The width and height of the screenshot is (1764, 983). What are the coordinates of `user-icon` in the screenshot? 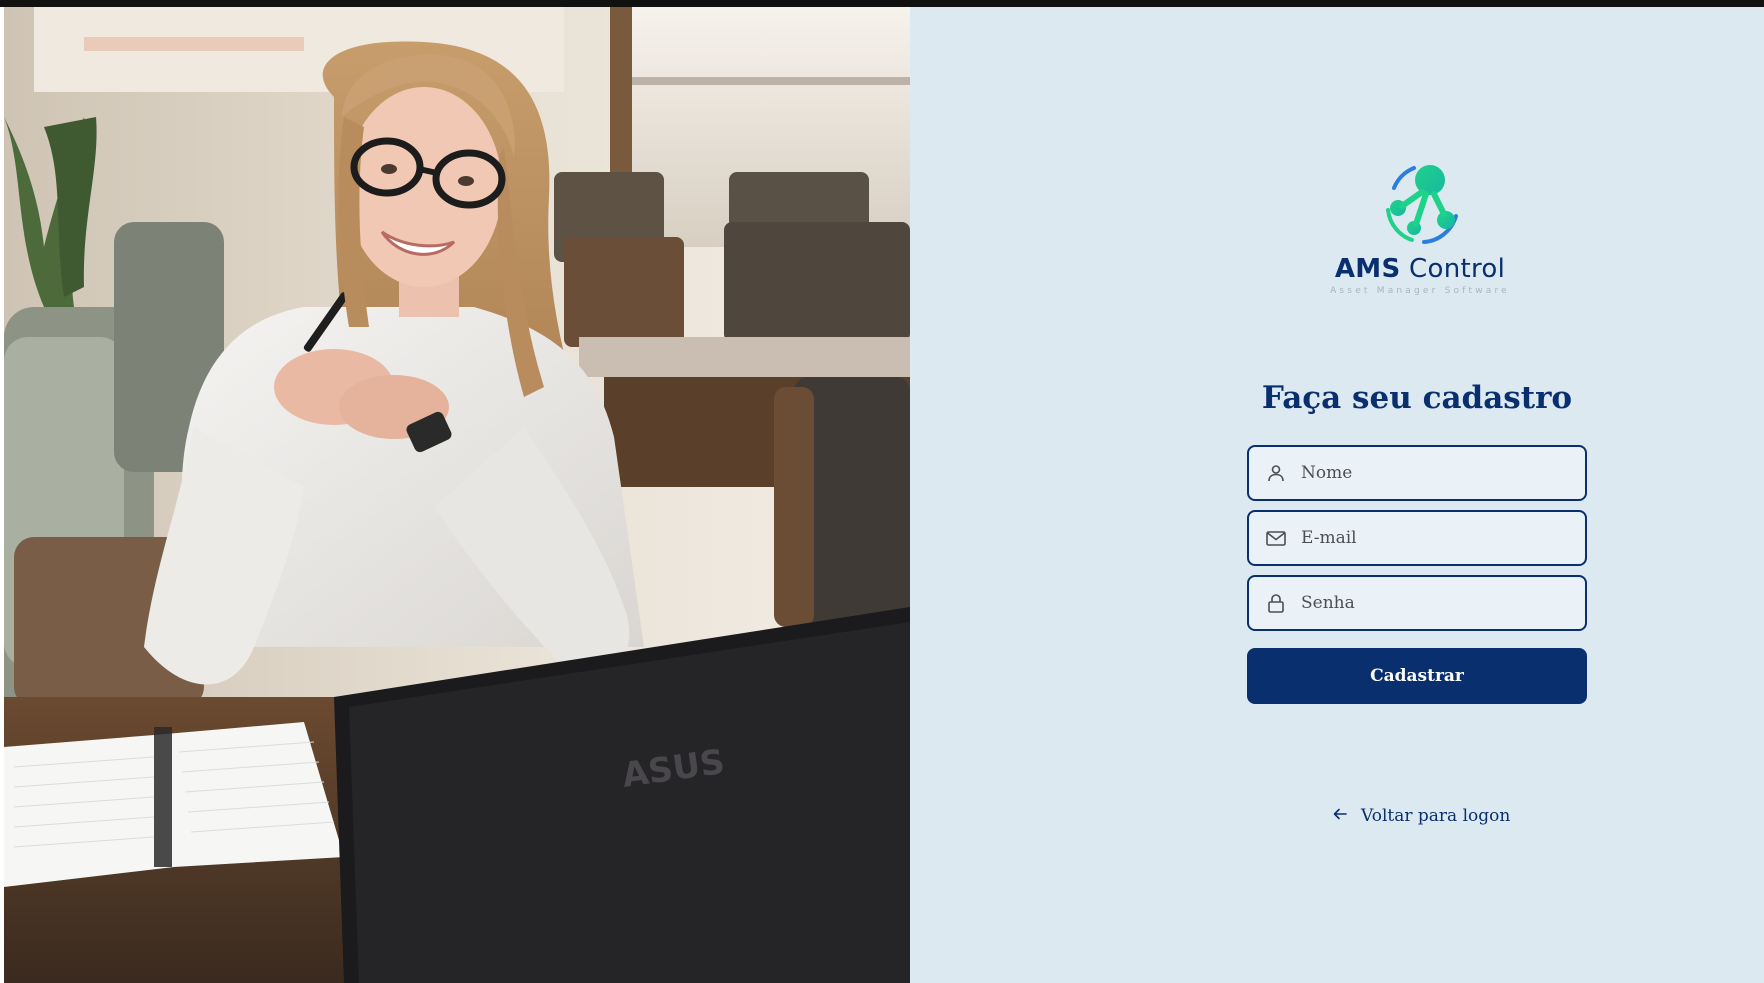 It's located at (1276, 473).